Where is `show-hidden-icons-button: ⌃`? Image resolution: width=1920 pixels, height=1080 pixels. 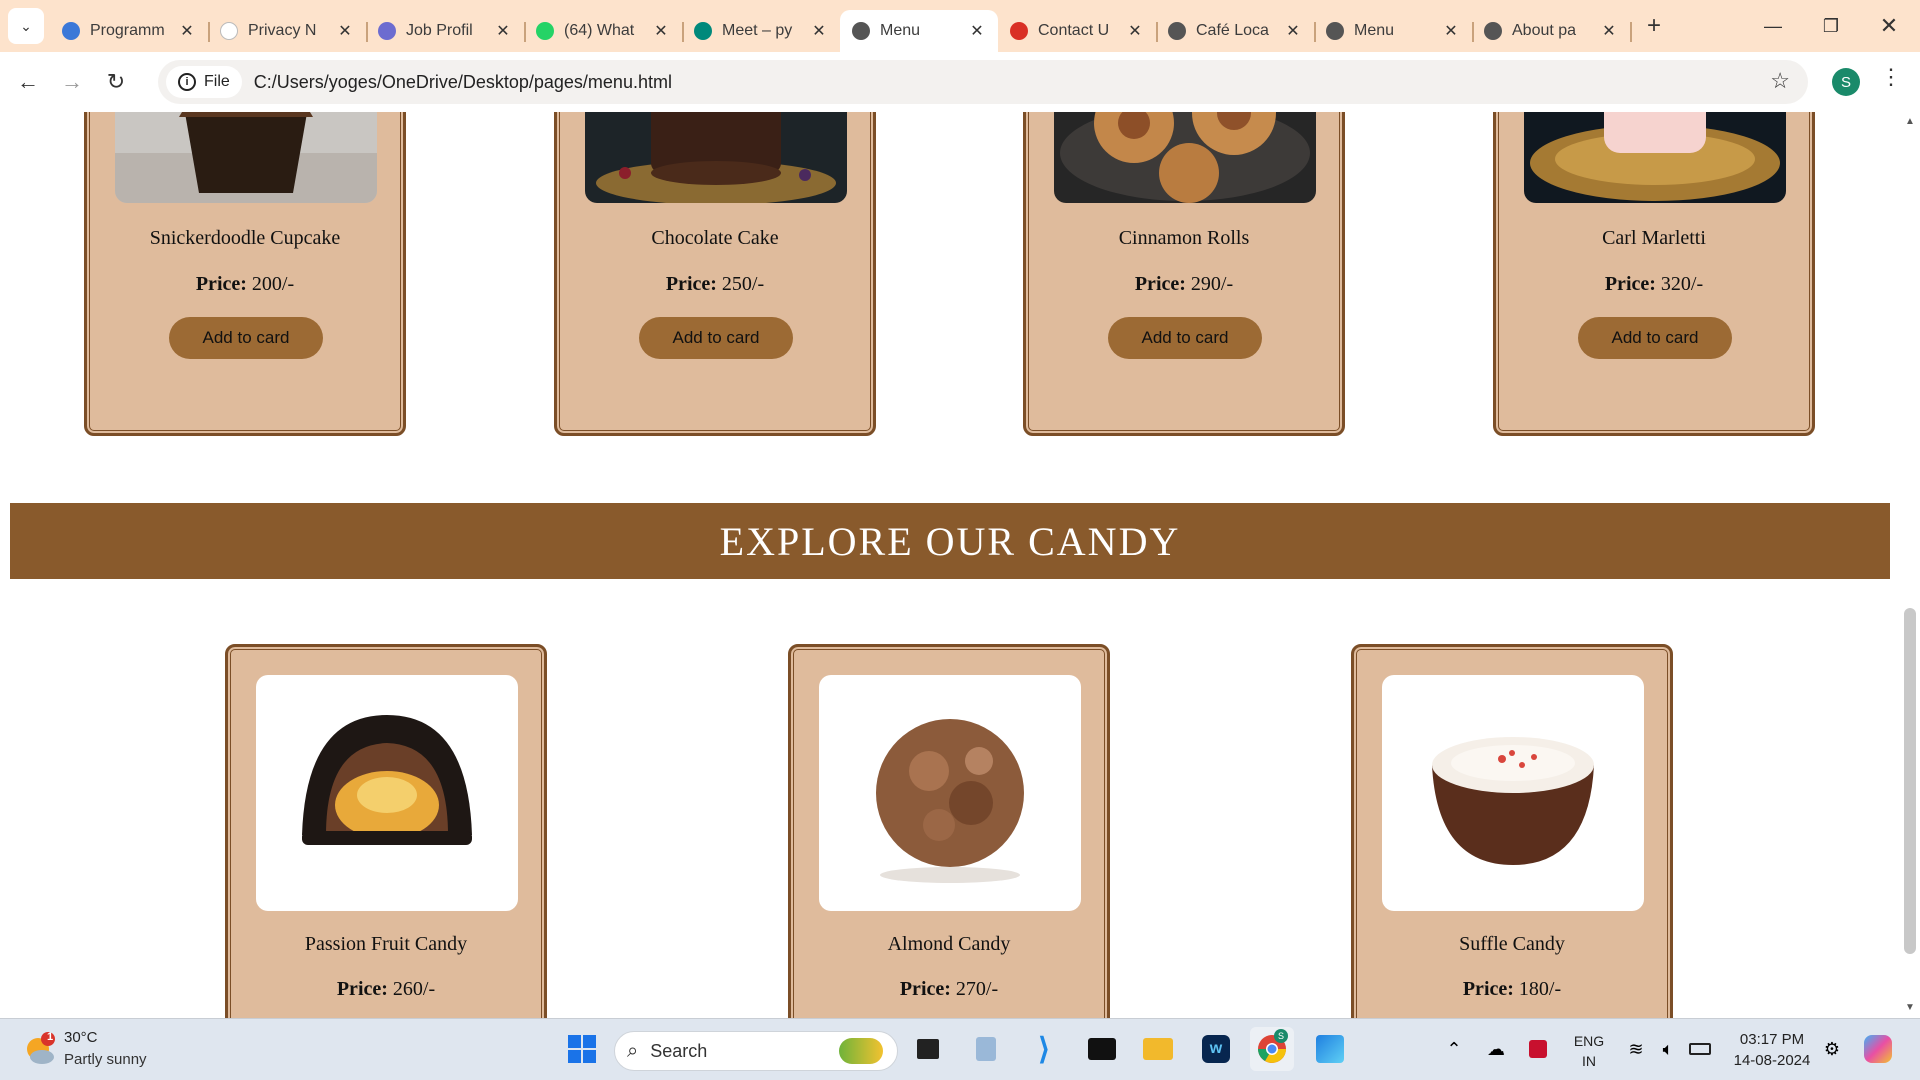
show-hidden-icons-button: ⌃ is located at coordinates (1454, 1049).